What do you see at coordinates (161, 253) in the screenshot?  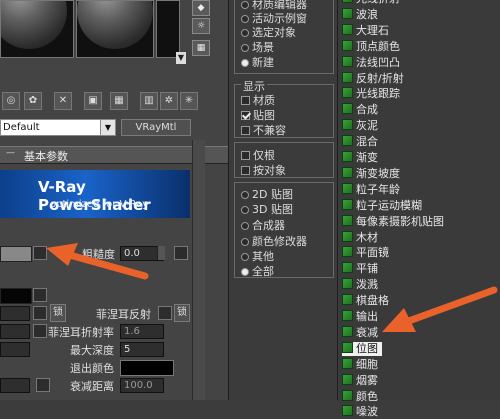 I see `roughness-spinner` at bounding box center [161, 253].